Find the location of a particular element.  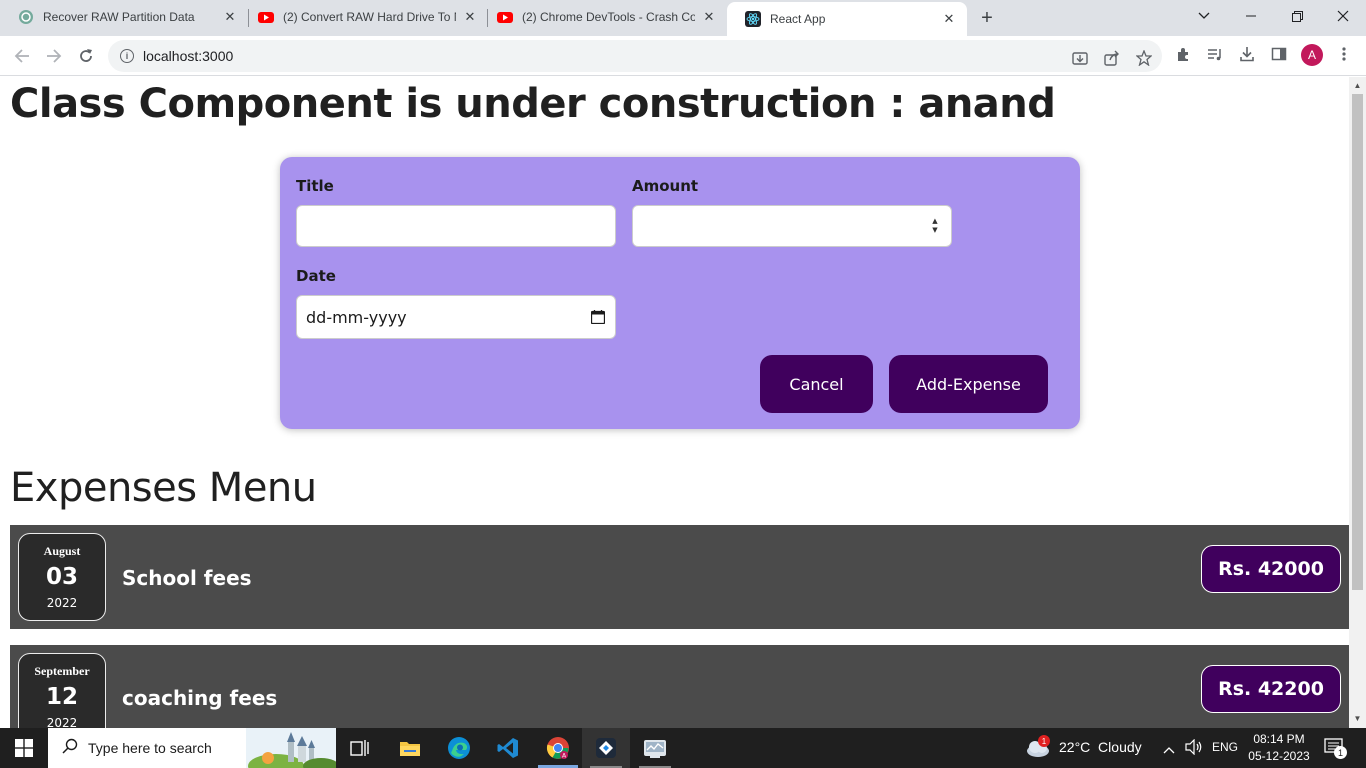

task-view-icon is located at coordinates (360, 748).